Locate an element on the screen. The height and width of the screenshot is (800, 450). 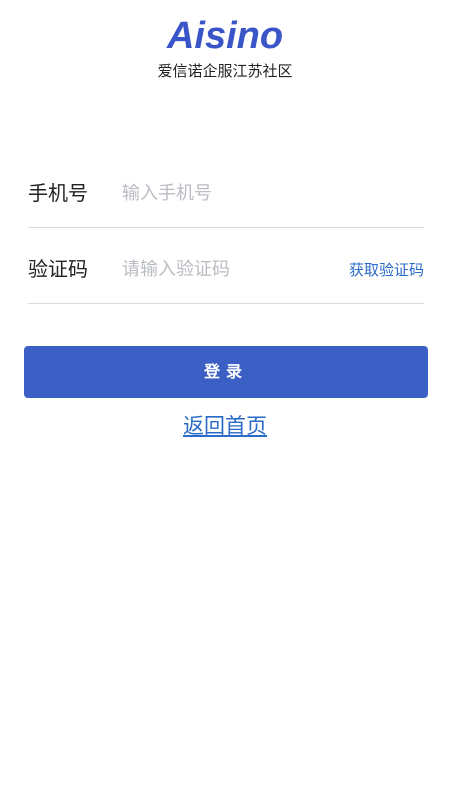
code-label: 验证码 is located at coordinates (58, 269).